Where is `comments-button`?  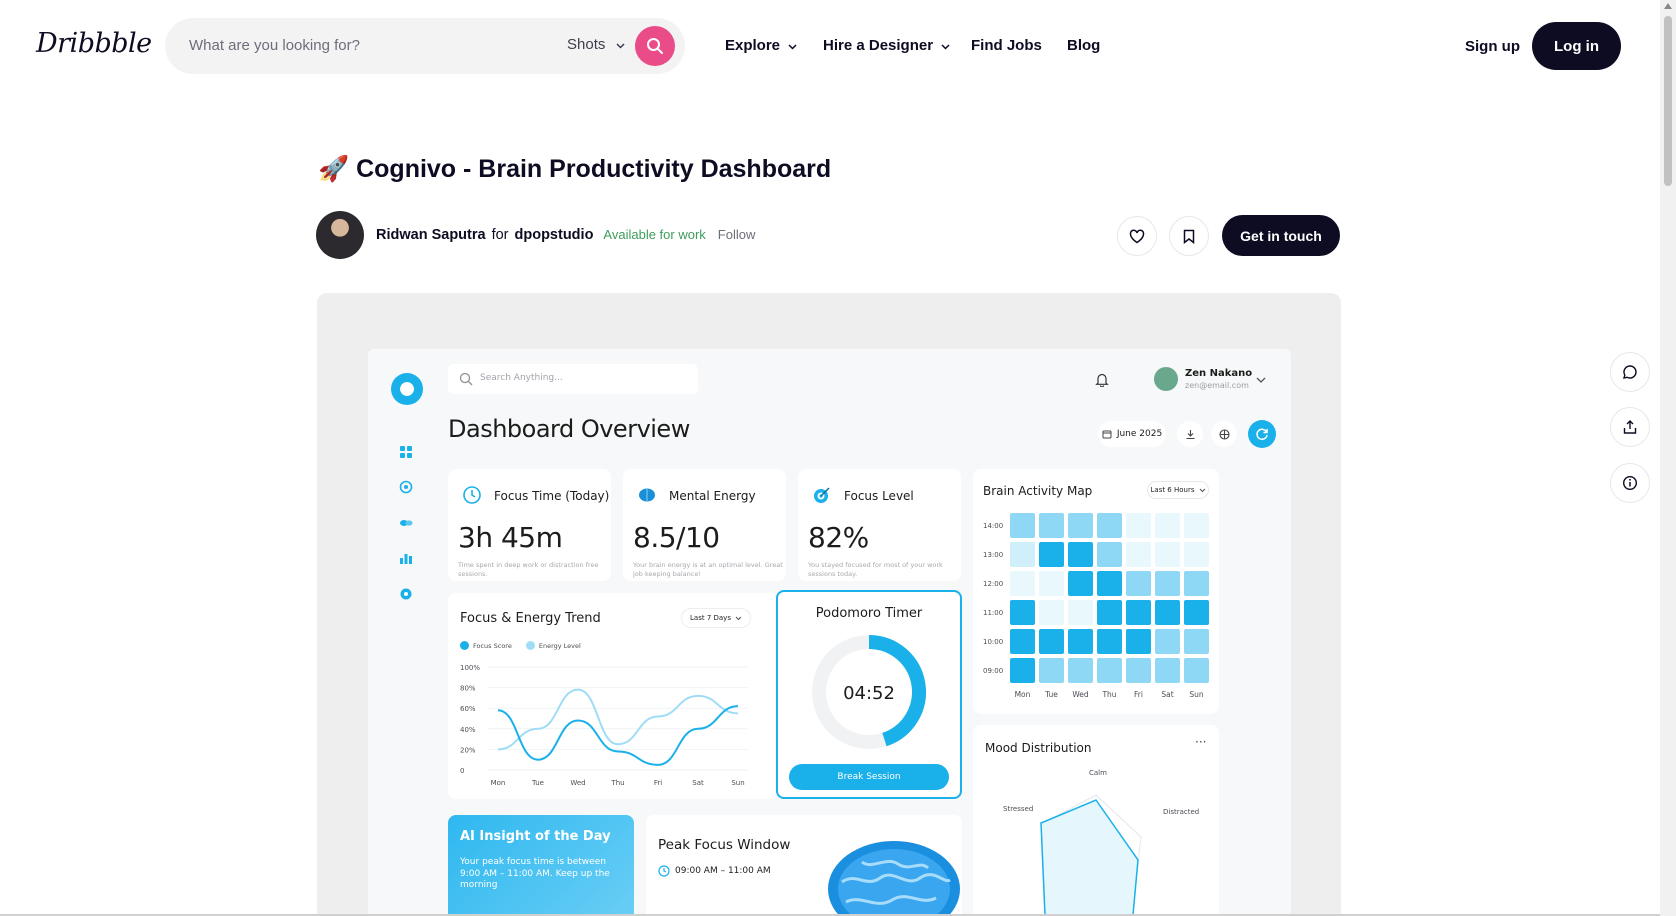
comments-button is located at coordinates (1630, 372).